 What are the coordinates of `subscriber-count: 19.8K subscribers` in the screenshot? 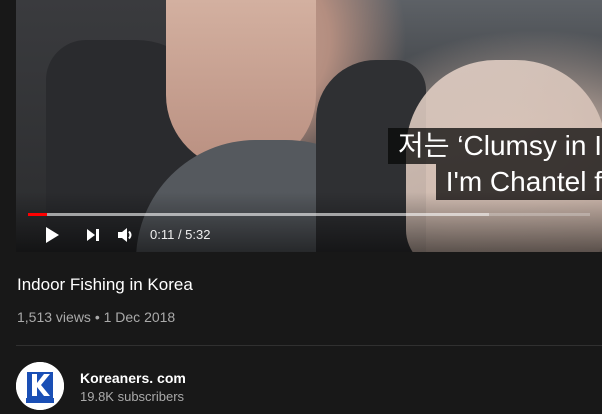 It's located at (132, 396).